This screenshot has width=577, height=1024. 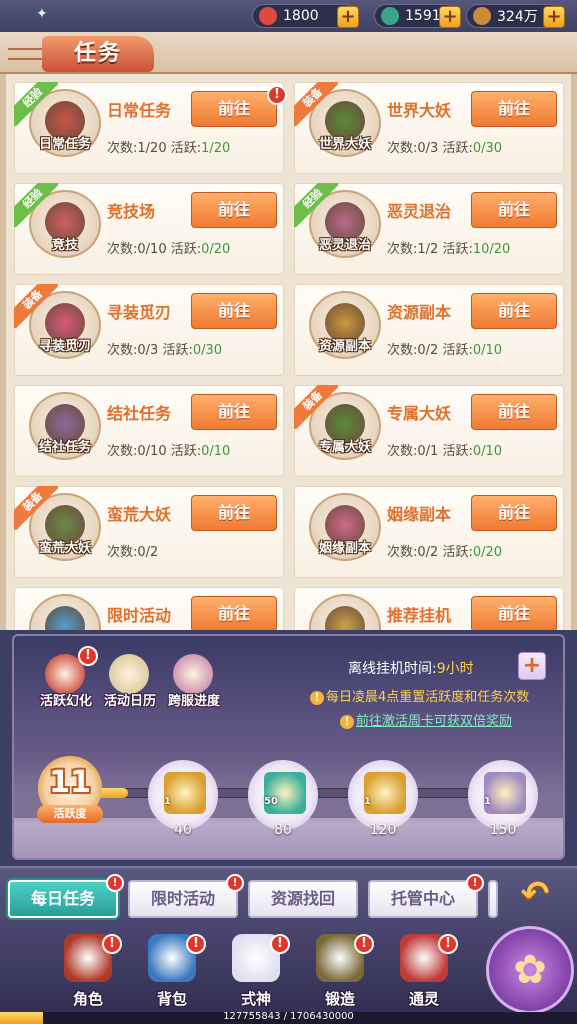 What do you see at coordinates (530, 970) in the screenshot?
I see `main-menu-button: ✿` at bounding box center [530, 970].